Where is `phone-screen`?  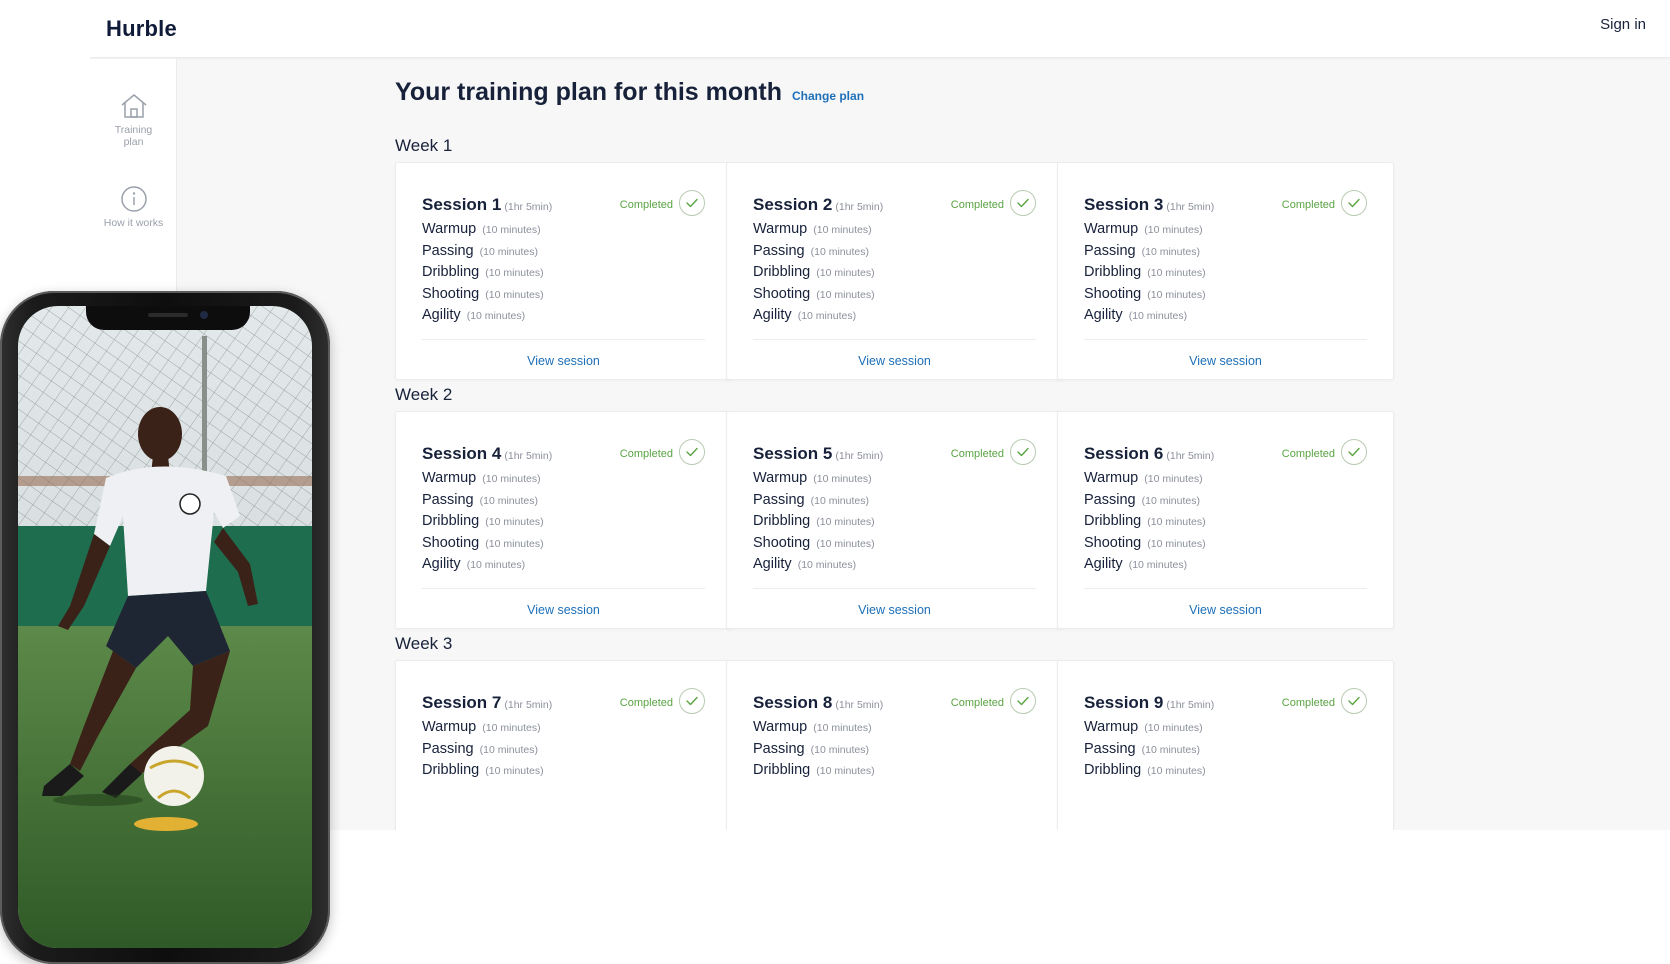 phone-screen is located at coordinates (165, 627).